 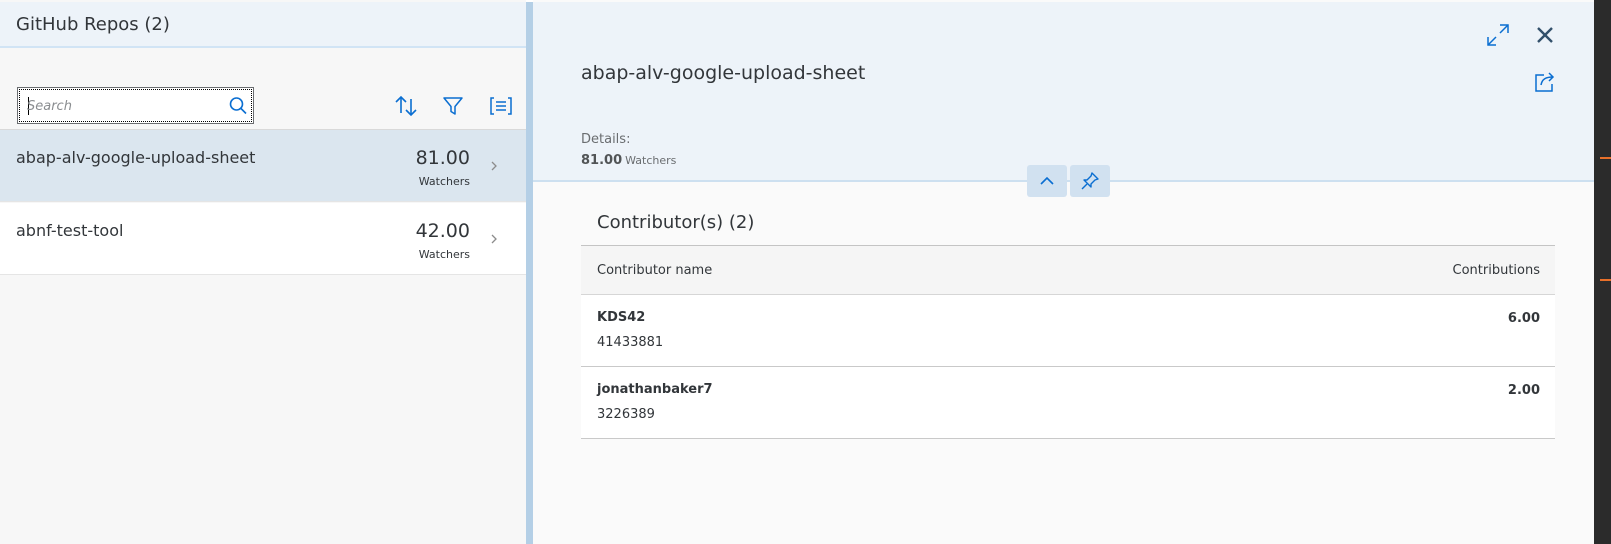 I want to click on pin-header-button, so click(x=1090, y=181).